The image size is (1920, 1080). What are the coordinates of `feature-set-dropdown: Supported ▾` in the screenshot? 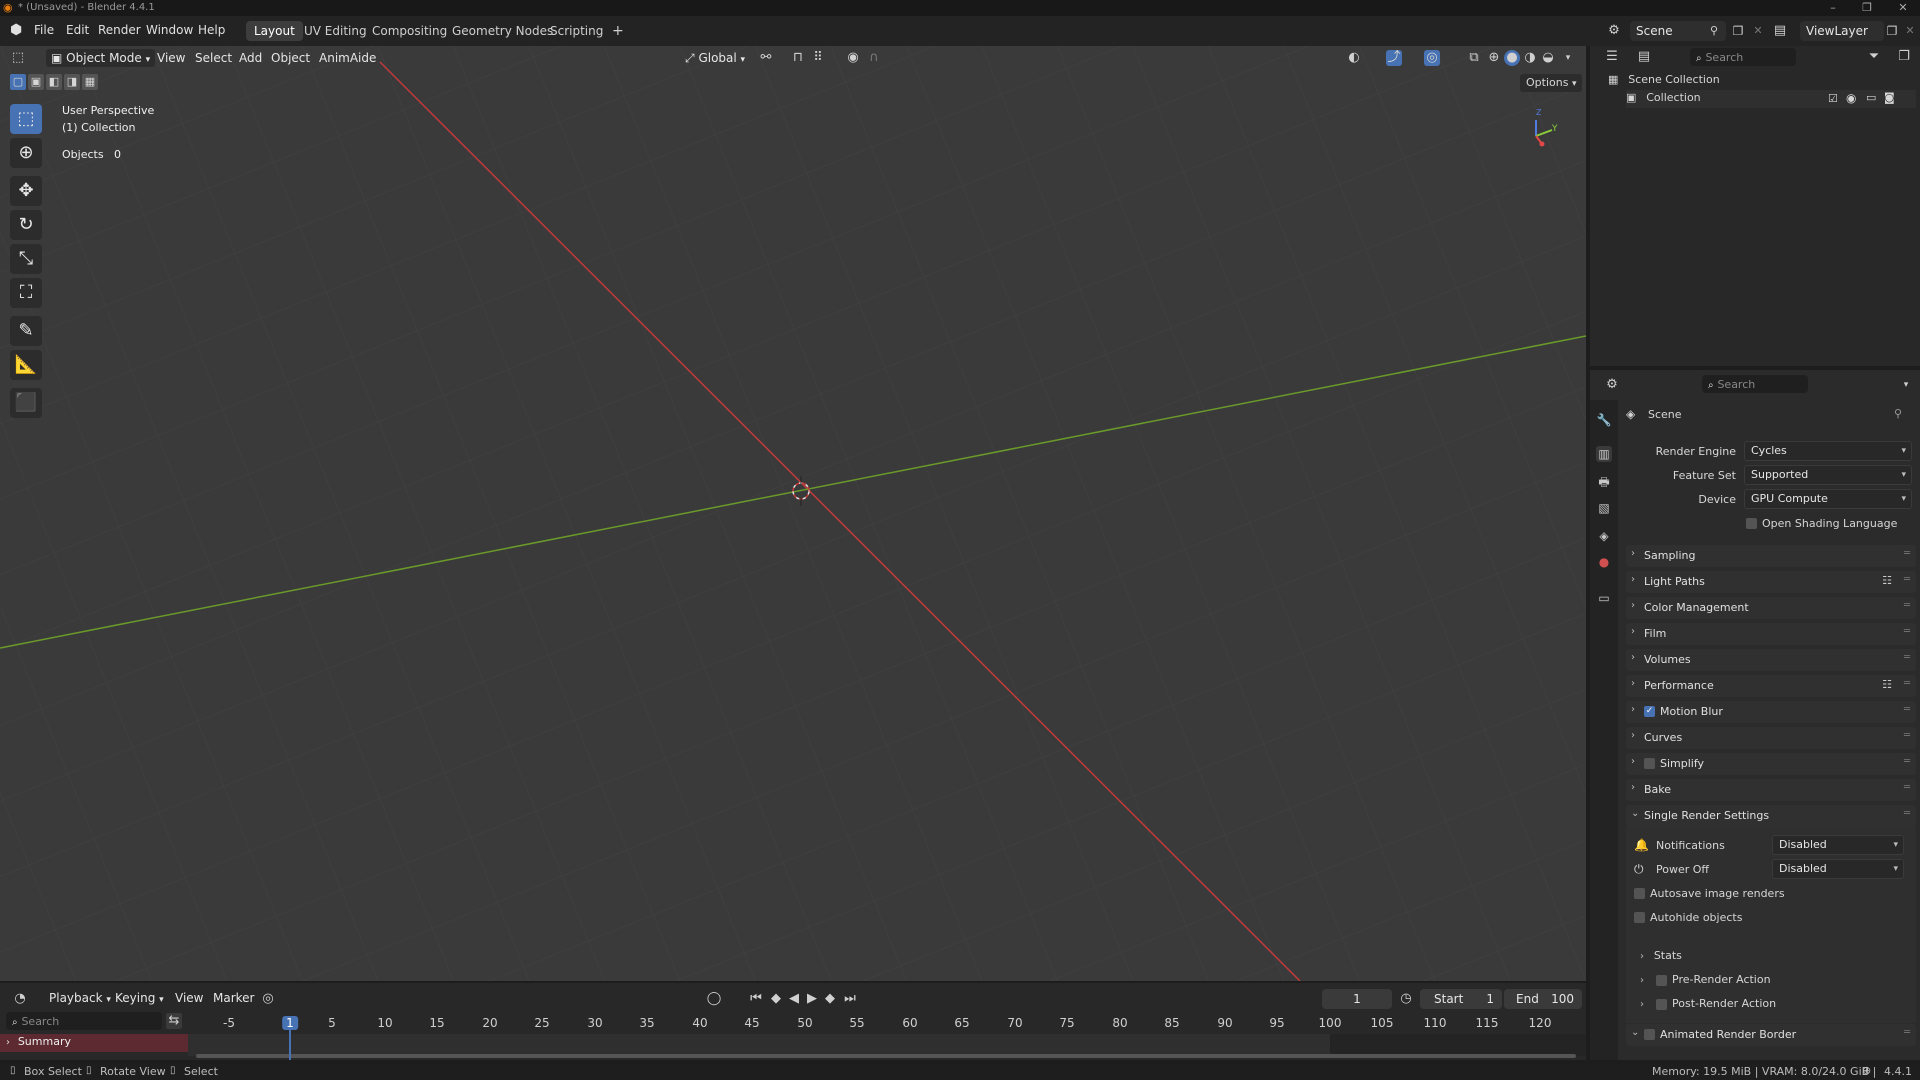 It's located at (1828, 475).